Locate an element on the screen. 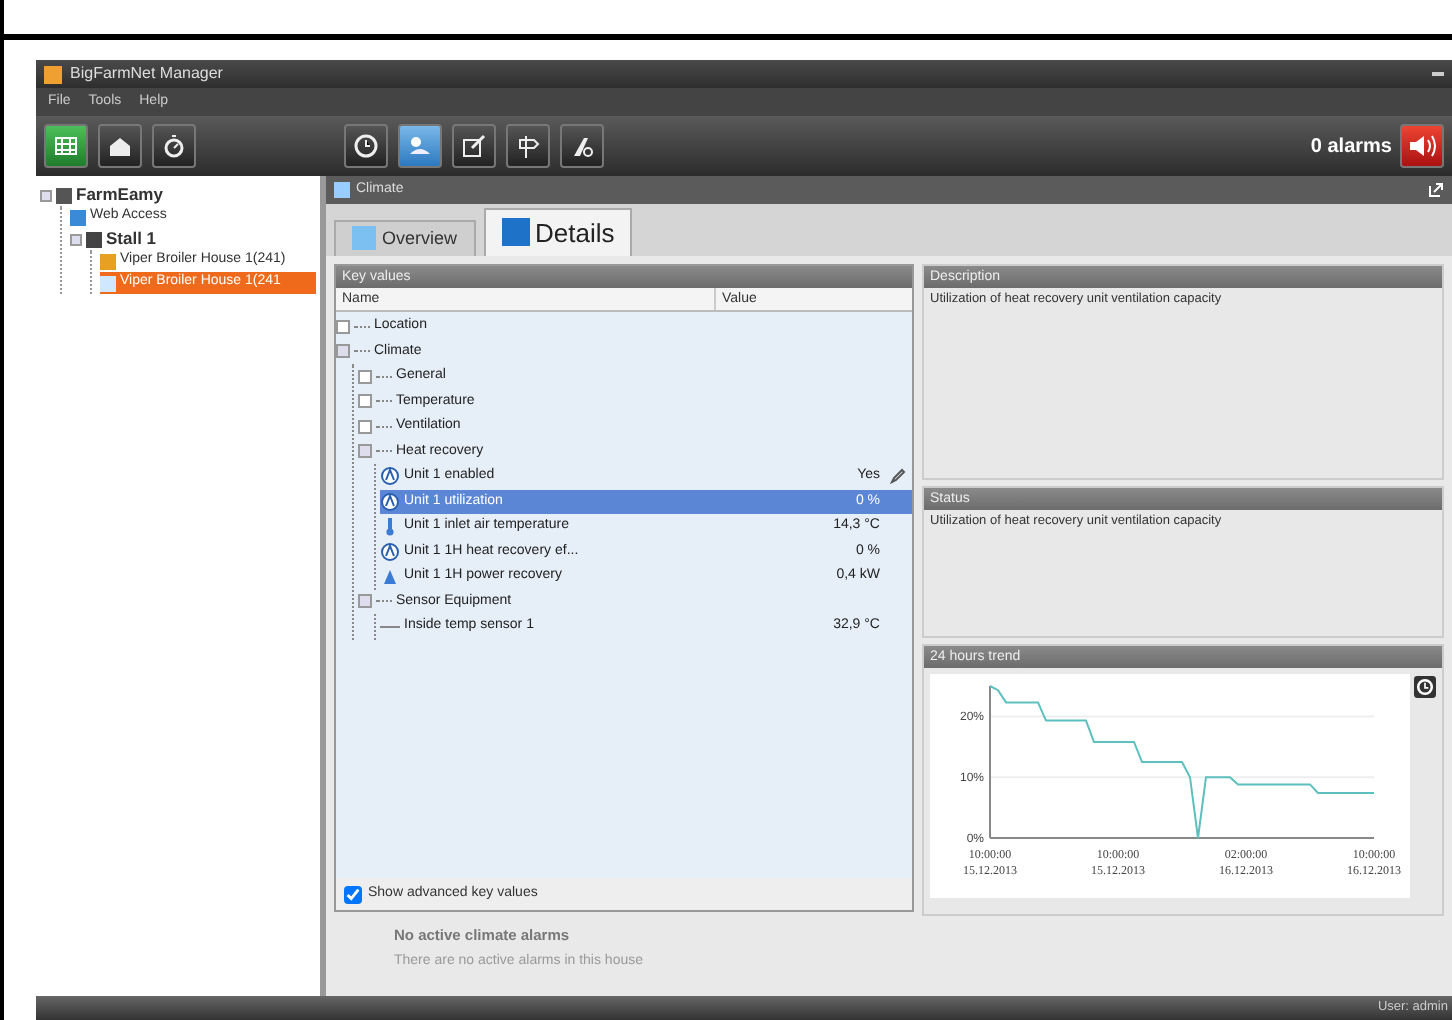 The height and width of the screenshot is (1020, 1452). pencil-icon is located at coordinates (898, 476).